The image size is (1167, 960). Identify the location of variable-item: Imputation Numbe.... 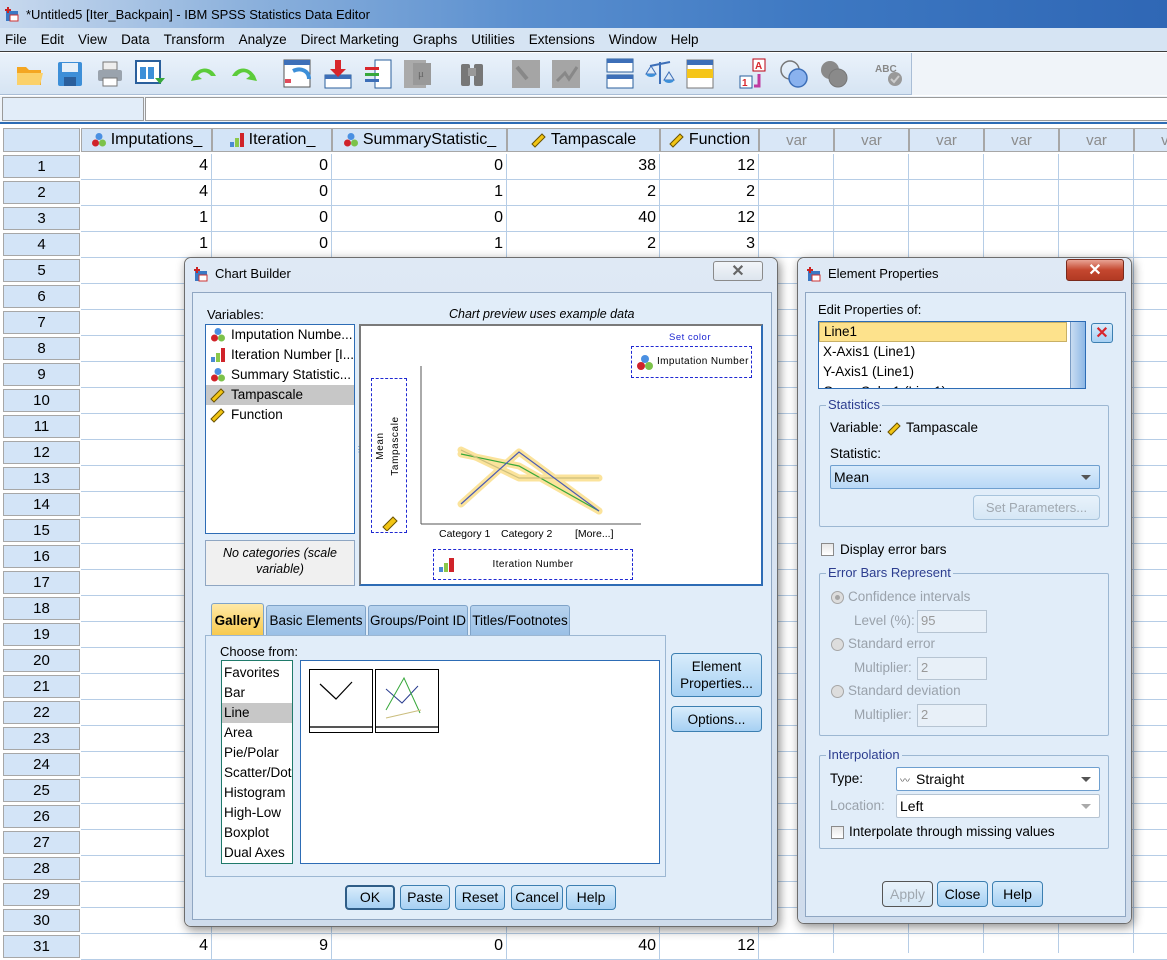
(280, 335).